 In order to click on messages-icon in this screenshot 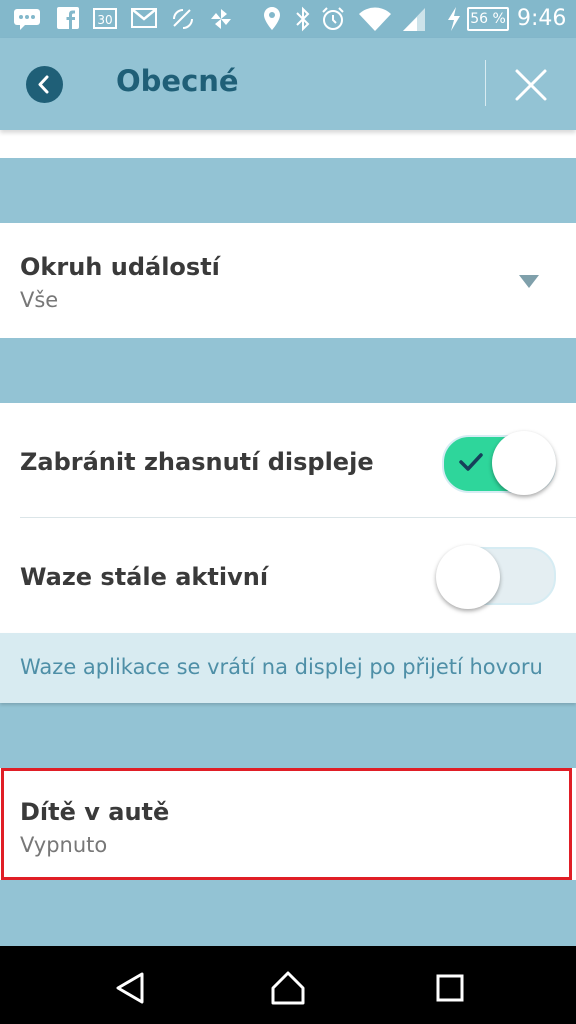, I will do `click(28, 21)`.